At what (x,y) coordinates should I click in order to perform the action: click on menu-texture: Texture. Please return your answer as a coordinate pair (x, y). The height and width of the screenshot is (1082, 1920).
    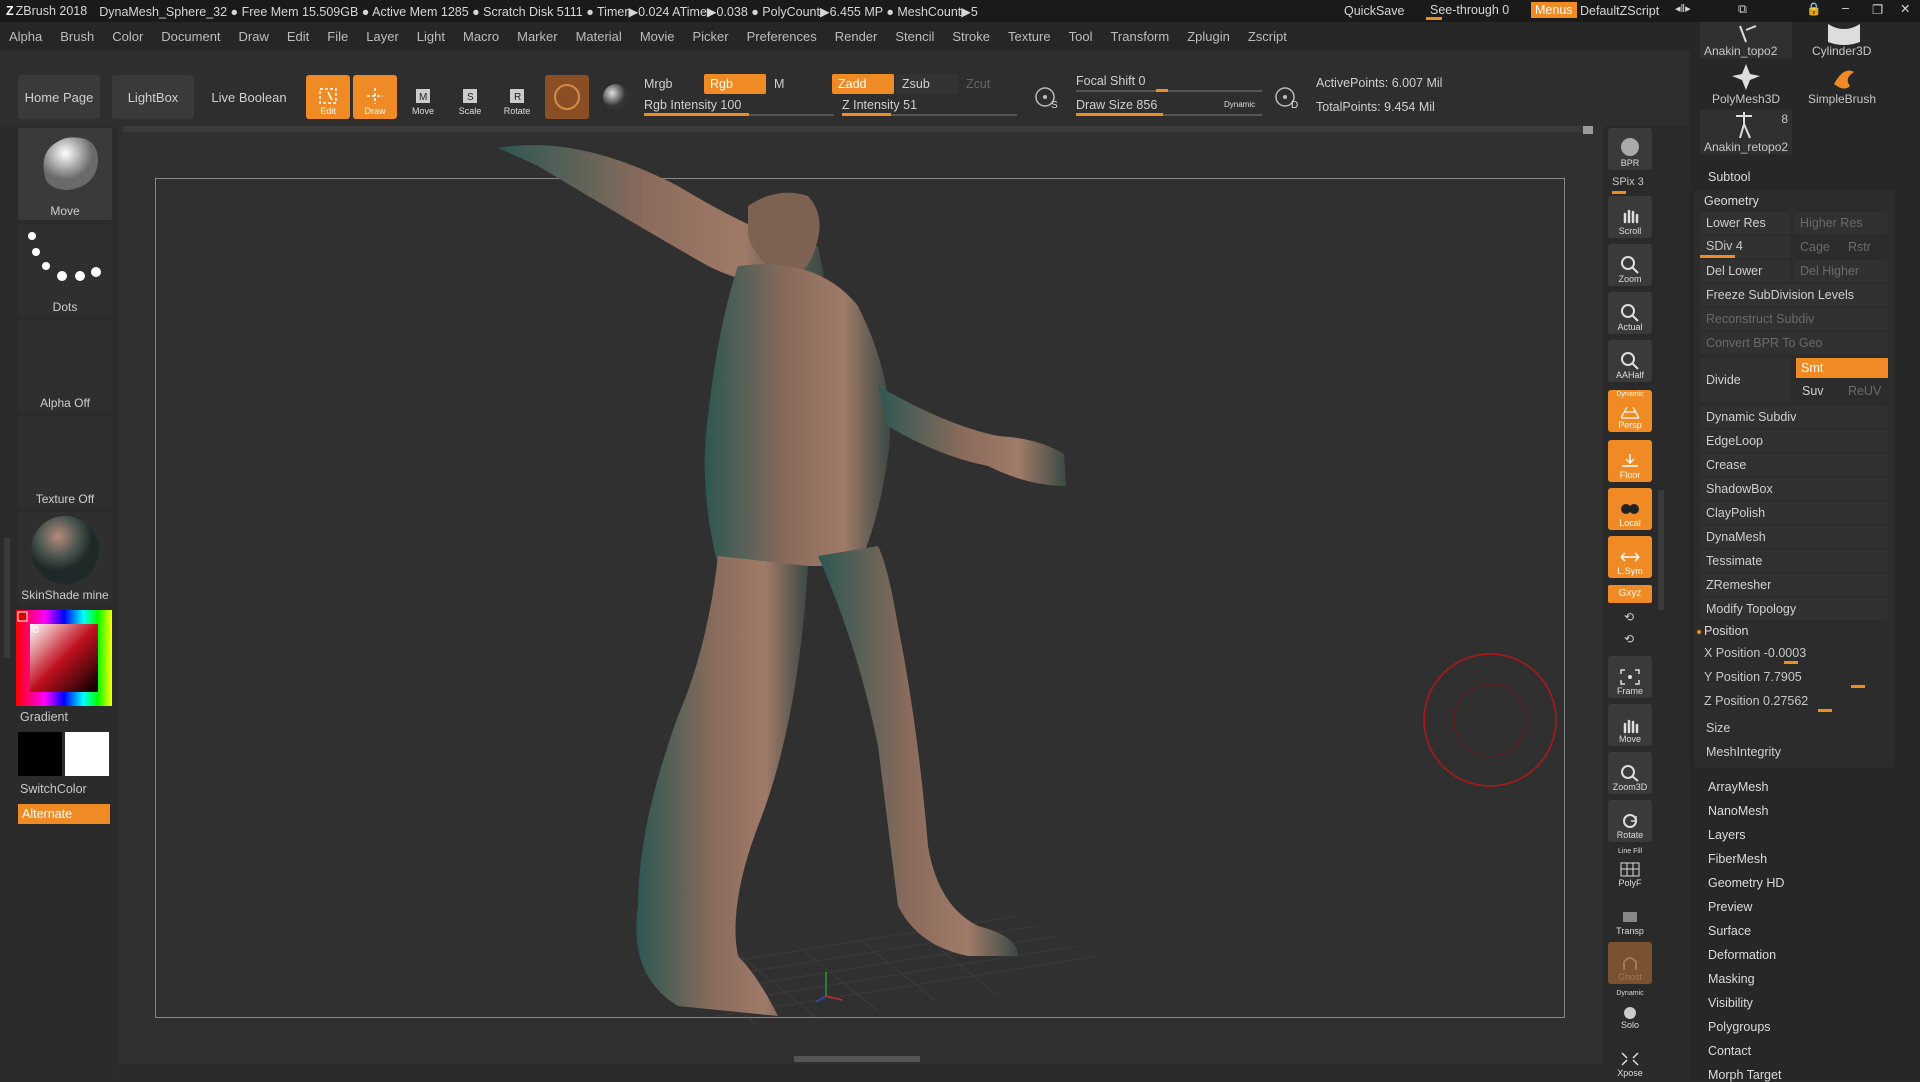
    Looking at the image, I should click on (1029, 36).